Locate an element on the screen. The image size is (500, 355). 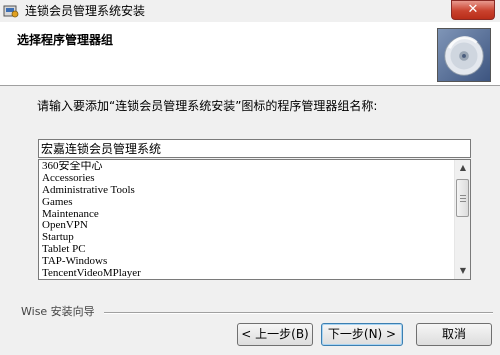
close-button: ✕ is located at coordinates (473, 10).